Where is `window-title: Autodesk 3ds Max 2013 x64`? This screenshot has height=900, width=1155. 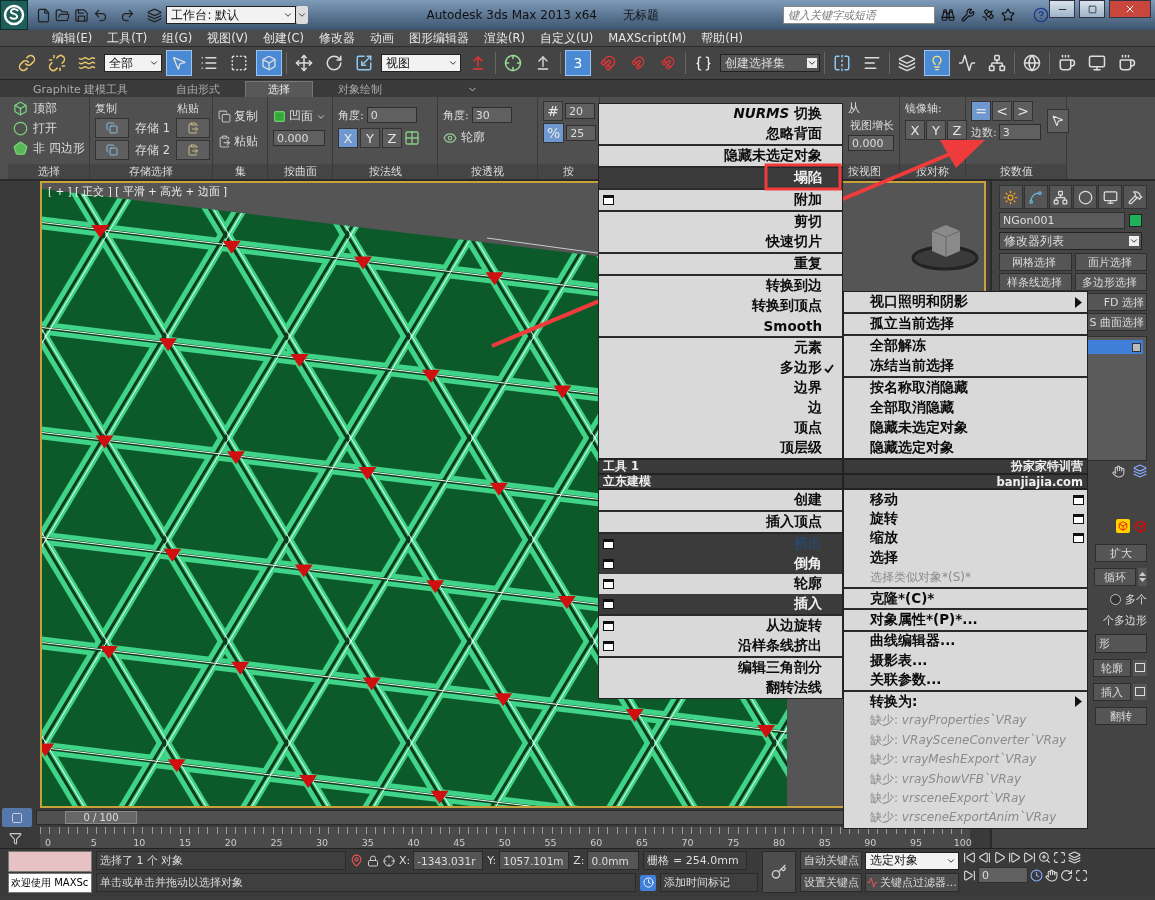 window-title: Autodesk 3ds Max 2013 x64 is located at coordinates (511, 15).